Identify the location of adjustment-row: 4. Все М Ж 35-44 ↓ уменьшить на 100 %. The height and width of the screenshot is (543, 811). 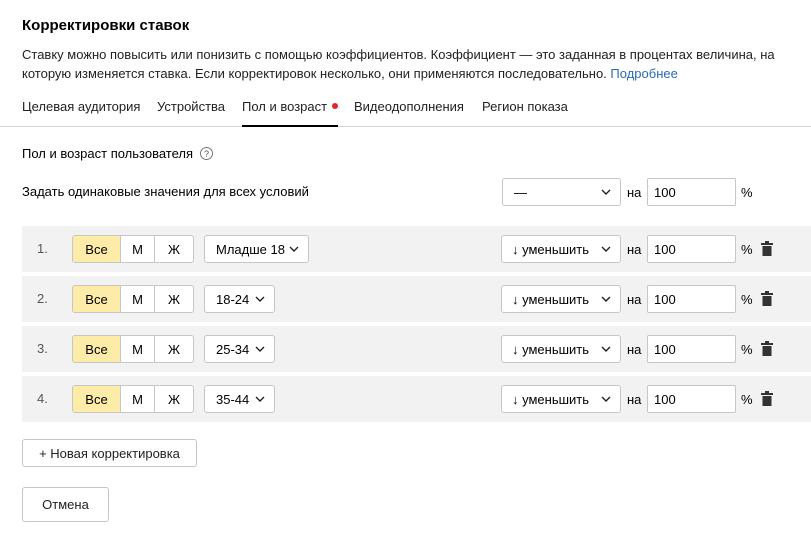
(416, 399).